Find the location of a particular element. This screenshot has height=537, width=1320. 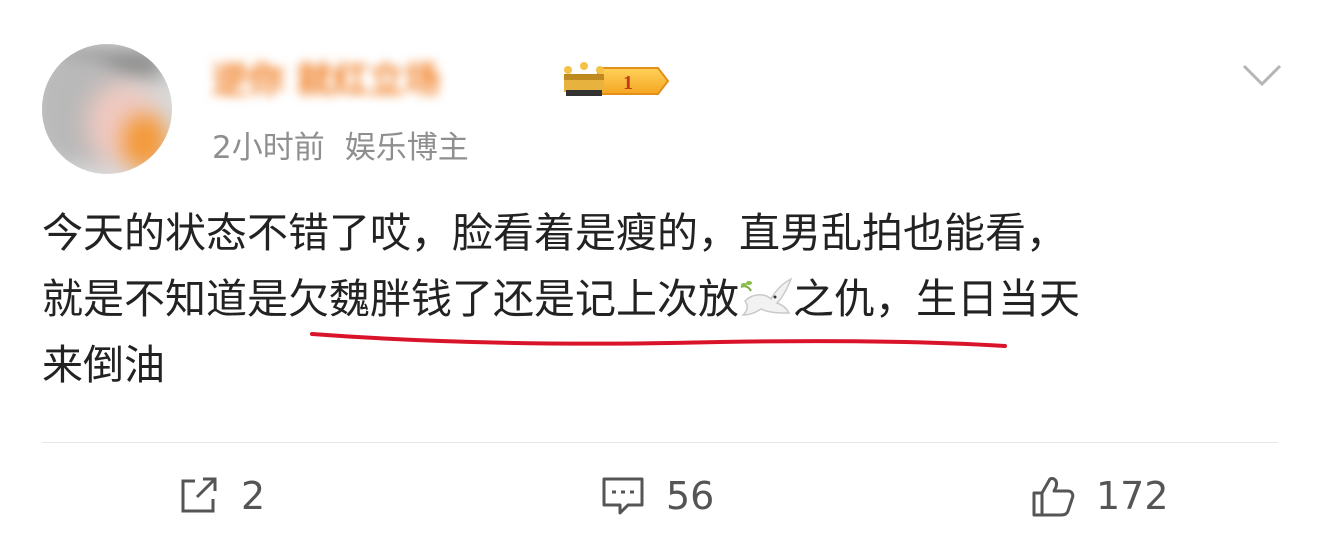

content-line-1: 今天的状态不错了哎，脸看着是瘦的，直男乱拍也能看， is located at coordinates (554, 233).